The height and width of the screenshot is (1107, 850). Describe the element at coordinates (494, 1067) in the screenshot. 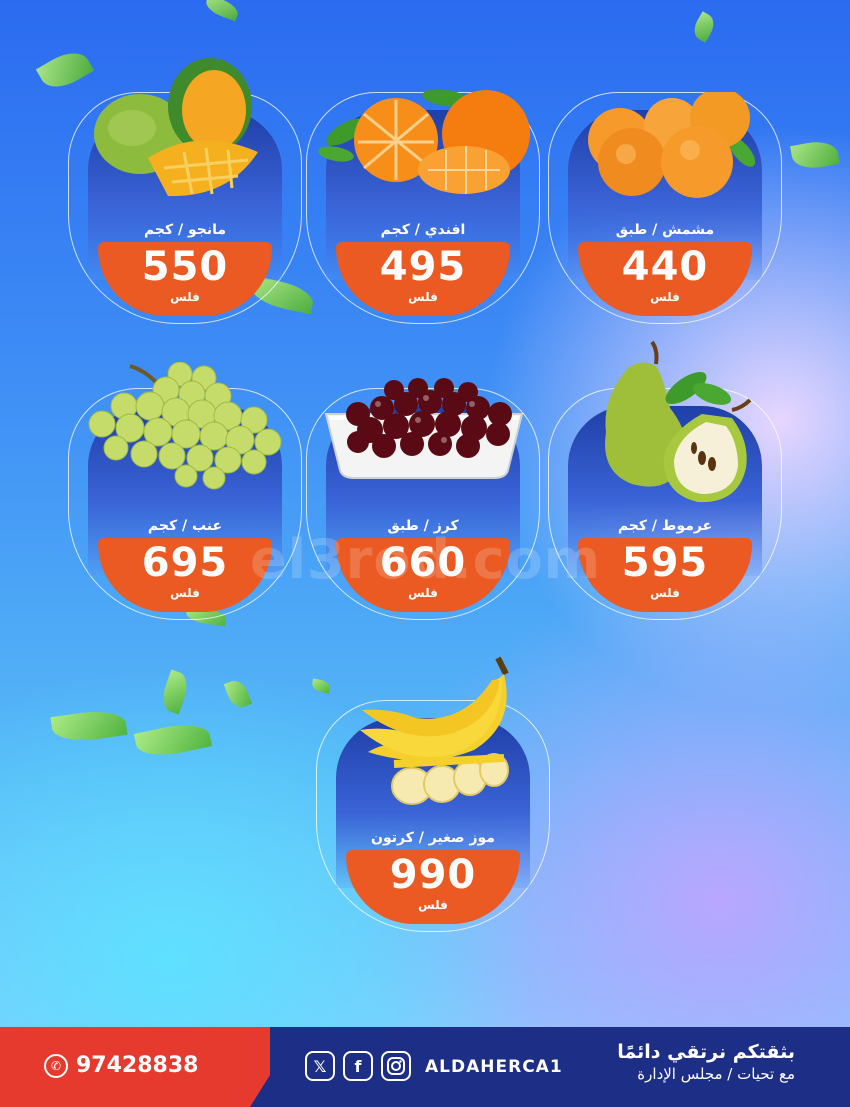

I see `social-handle: ALDAHERCA1` at that location.